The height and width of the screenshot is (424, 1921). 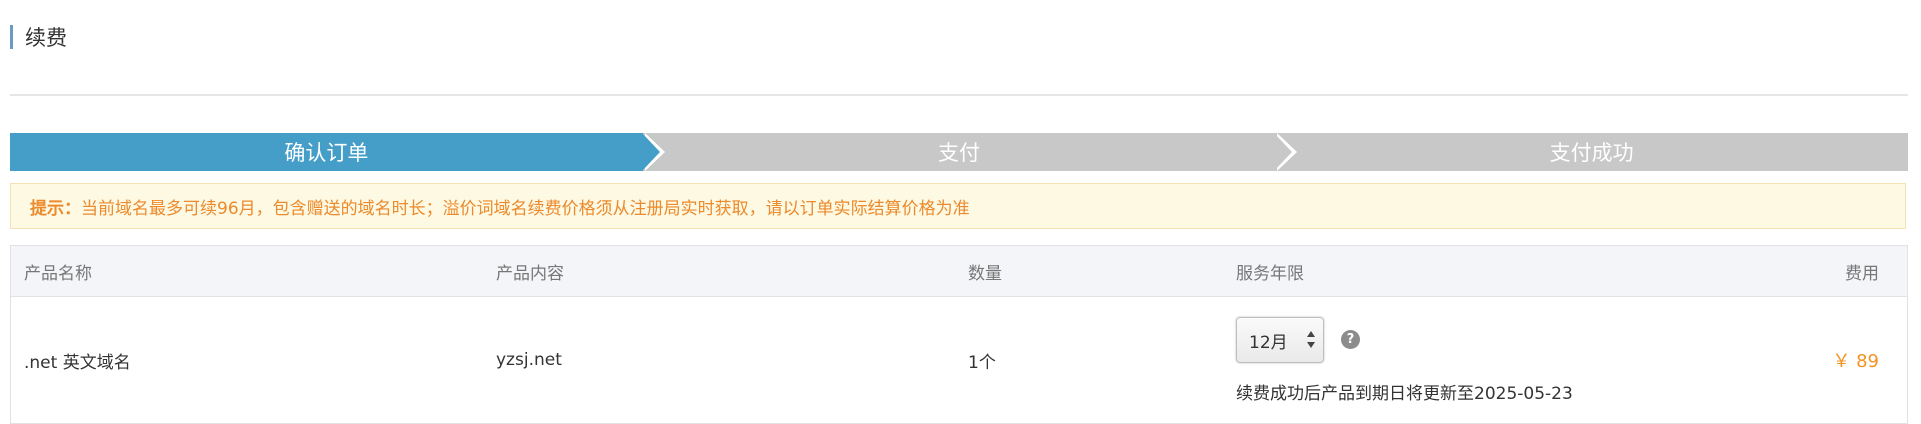 What do you see at coordinates (58, 273) in the screenshot?
I see `column-header-product-name: 产品名称` at bounding box center [58, 273].